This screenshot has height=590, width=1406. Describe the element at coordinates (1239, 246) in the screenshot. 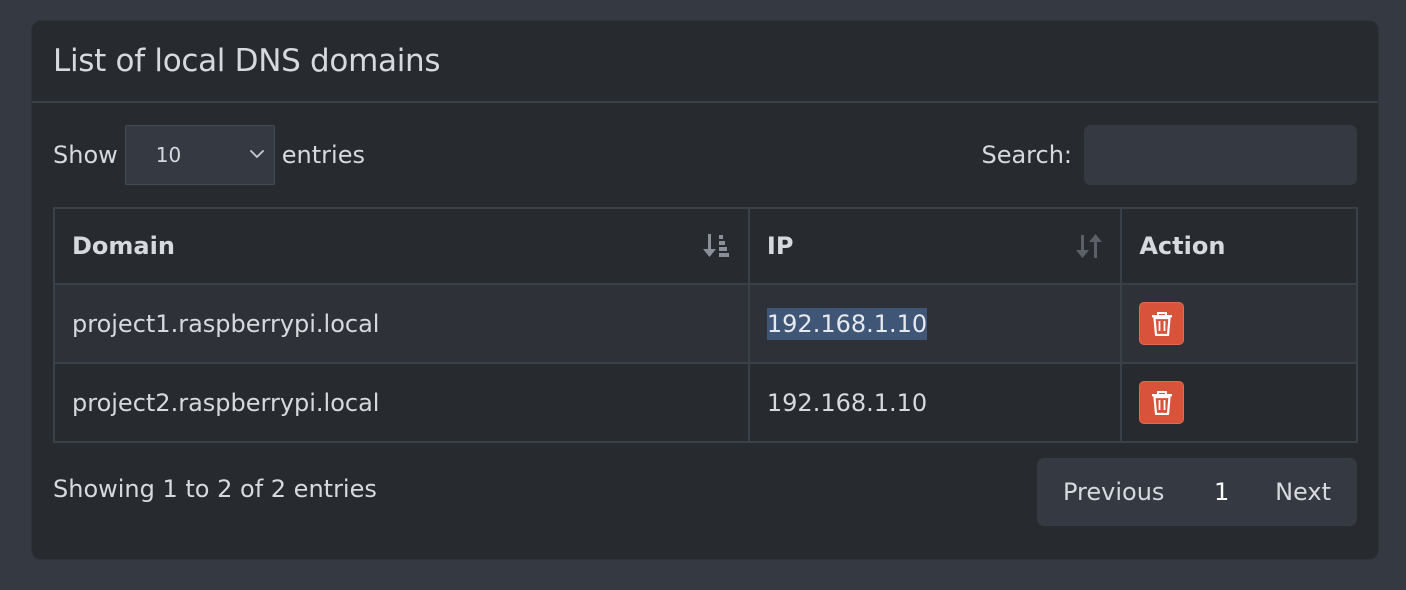

I see `column-header-action: Action` at that location.